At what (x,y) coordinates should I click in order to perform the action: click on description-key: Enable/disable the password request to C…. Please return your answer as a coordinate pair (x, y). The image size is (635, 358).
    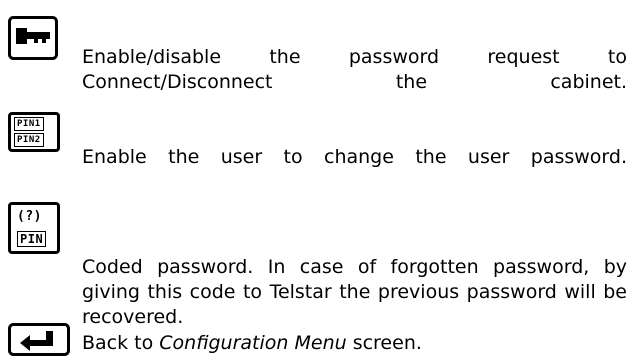
    Looking at the image, I should click on (354, 69).